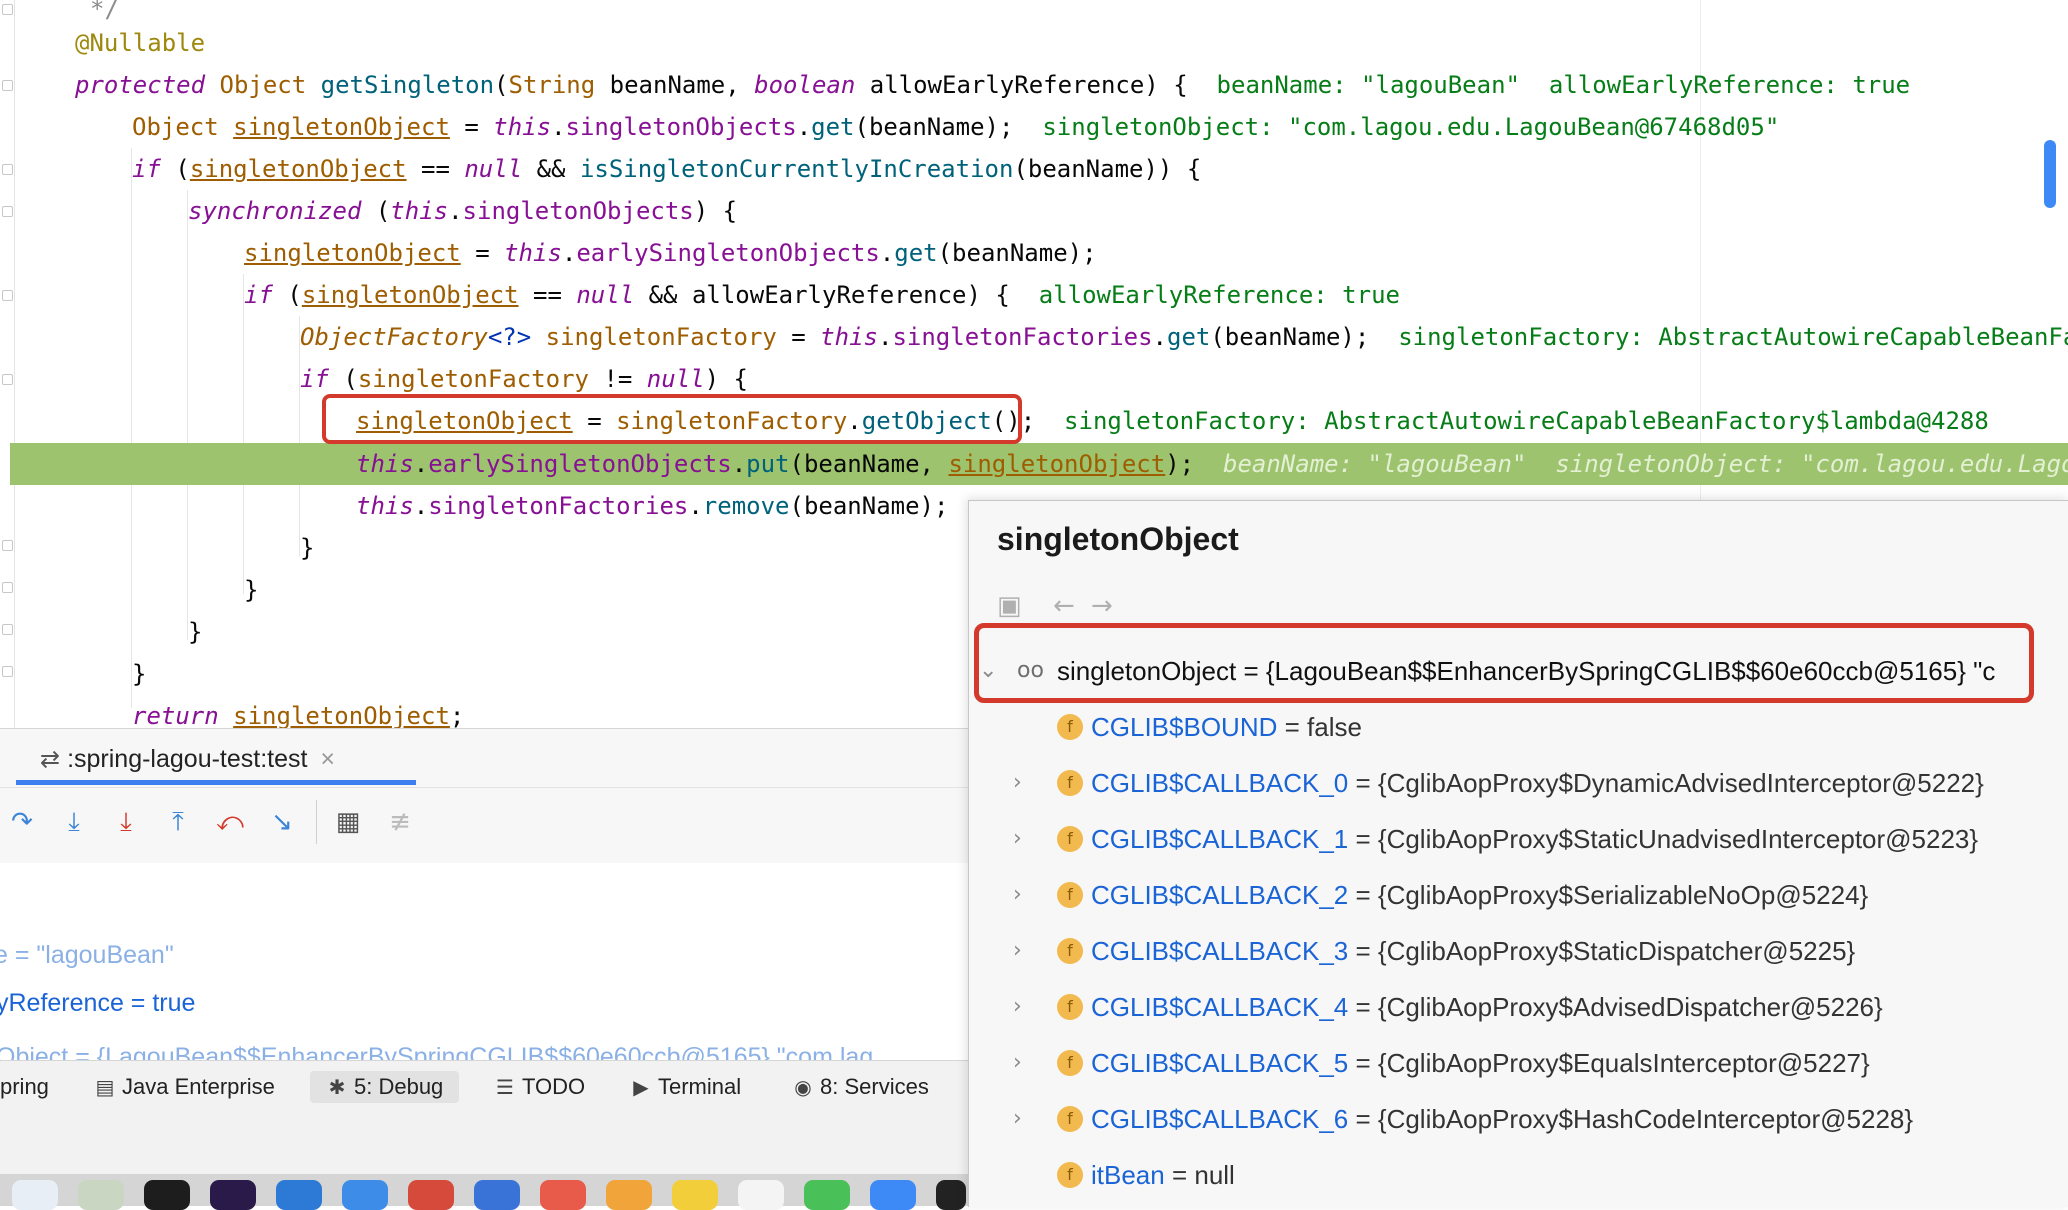  I want to click on code-line: return singletonObject;, so click(298, 715).